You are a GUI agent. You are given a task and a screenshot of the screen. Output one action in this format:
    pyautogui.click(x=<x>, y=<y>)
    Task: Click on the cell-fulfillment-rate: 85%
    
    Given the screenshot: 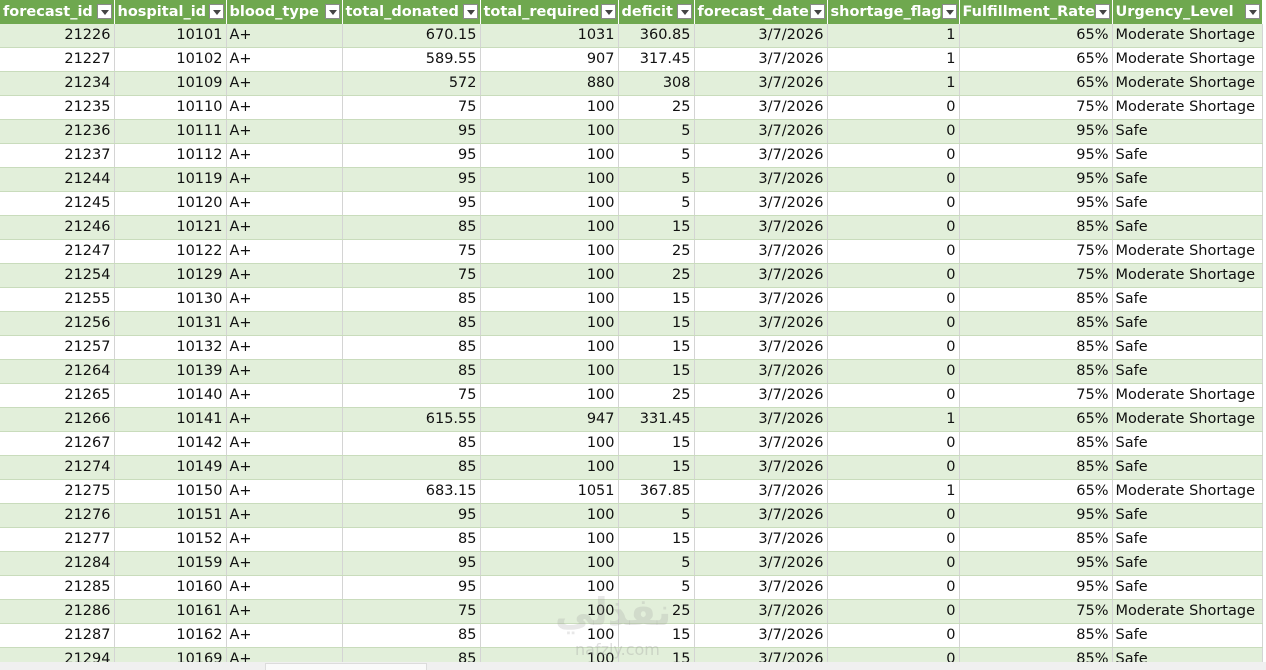 What is the action you would take?
    pyautogui.click(x=1036, y=539)
    